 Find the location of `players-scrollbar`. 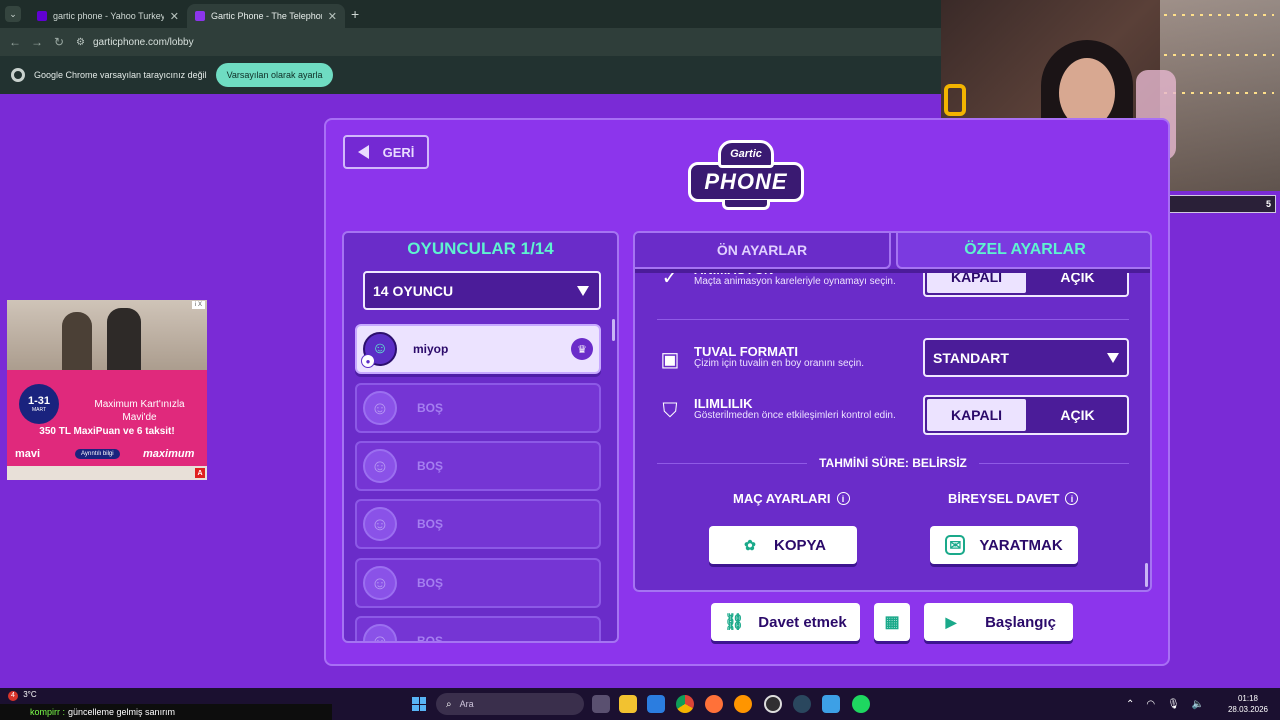

players-scrollbar is located at coordinates (613, 330).